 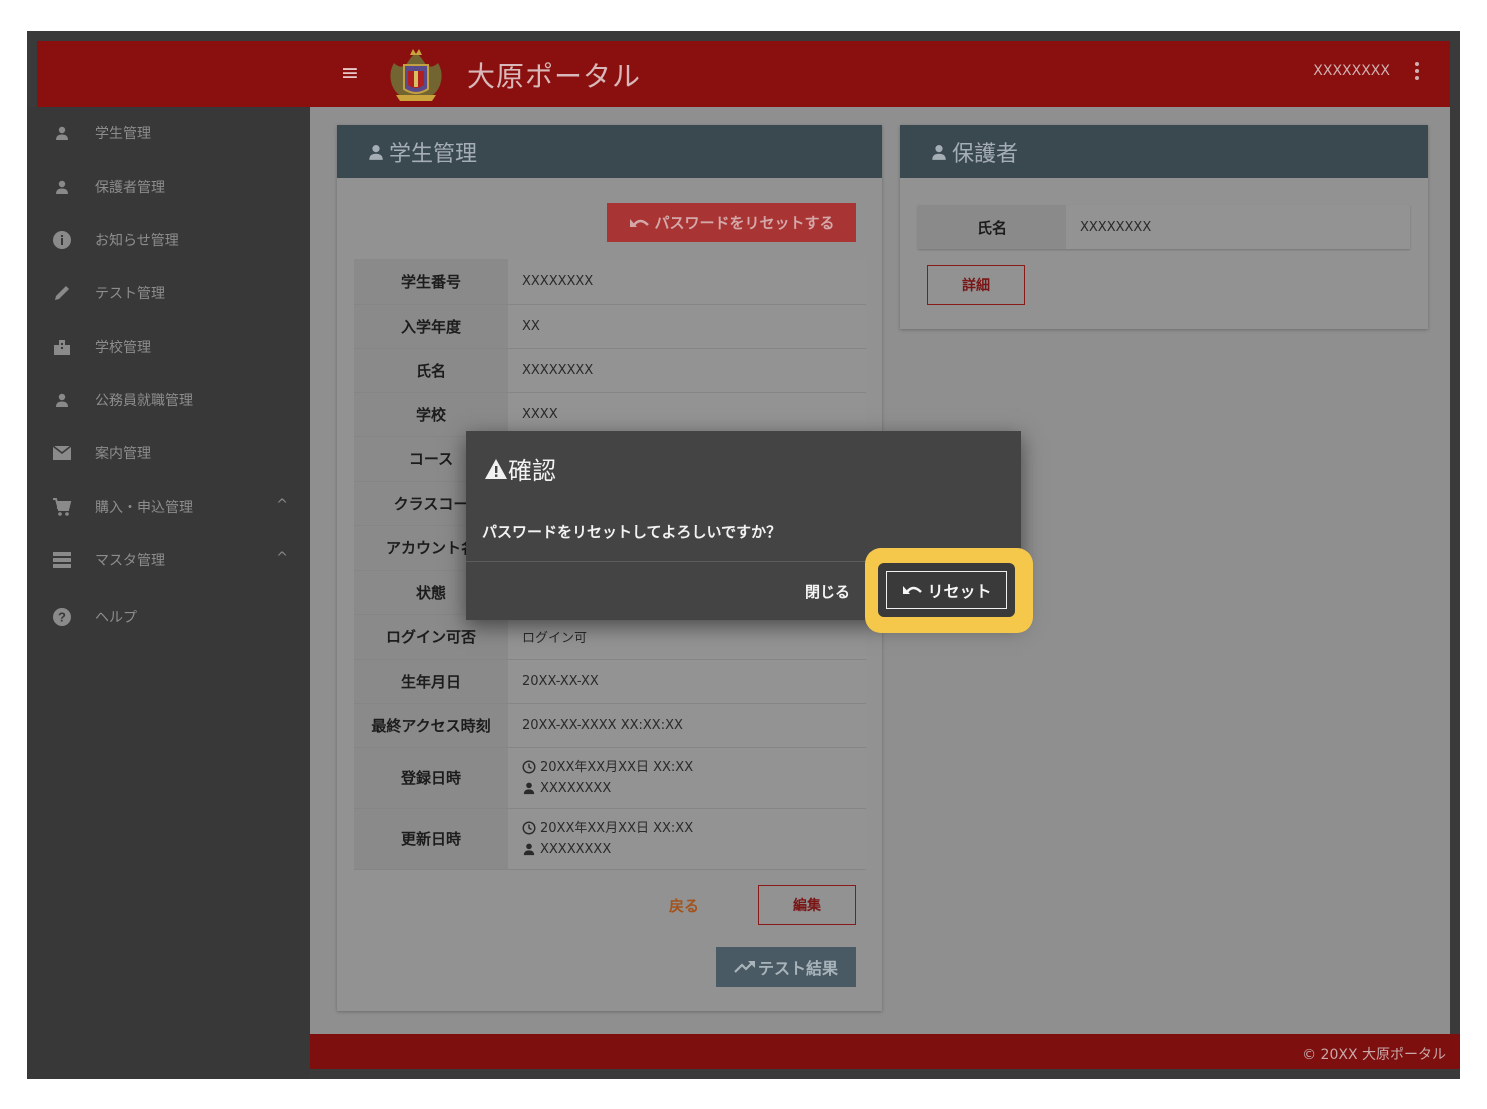 What do you see at coordinates (168, 293) in the screenshot?
I see `sidebar-item-tests: テスト管理` at bounding box center [168, 293].